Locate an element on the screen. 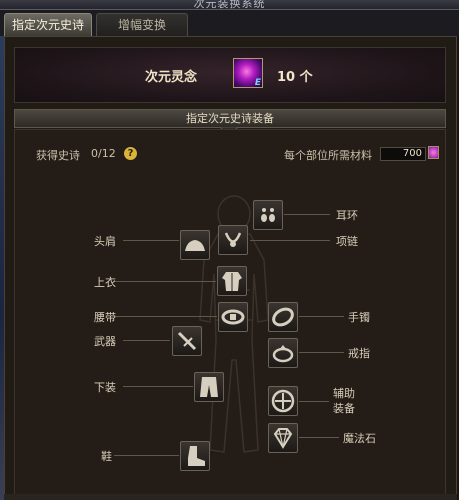 Image resolution: width=459 pixels, height=500 pixels. tab-designated-epic: 指定次元史诗 is located at coordinates (48, 24).